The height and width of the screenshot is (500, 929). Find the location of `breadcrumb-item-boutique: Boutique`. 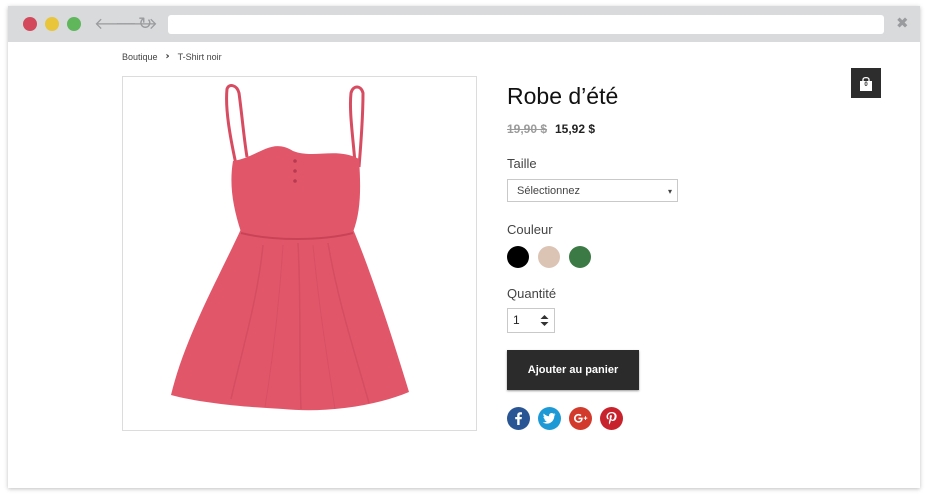

breadcrumb-item-boutique: Boutique is located at coordinates (140, 57).